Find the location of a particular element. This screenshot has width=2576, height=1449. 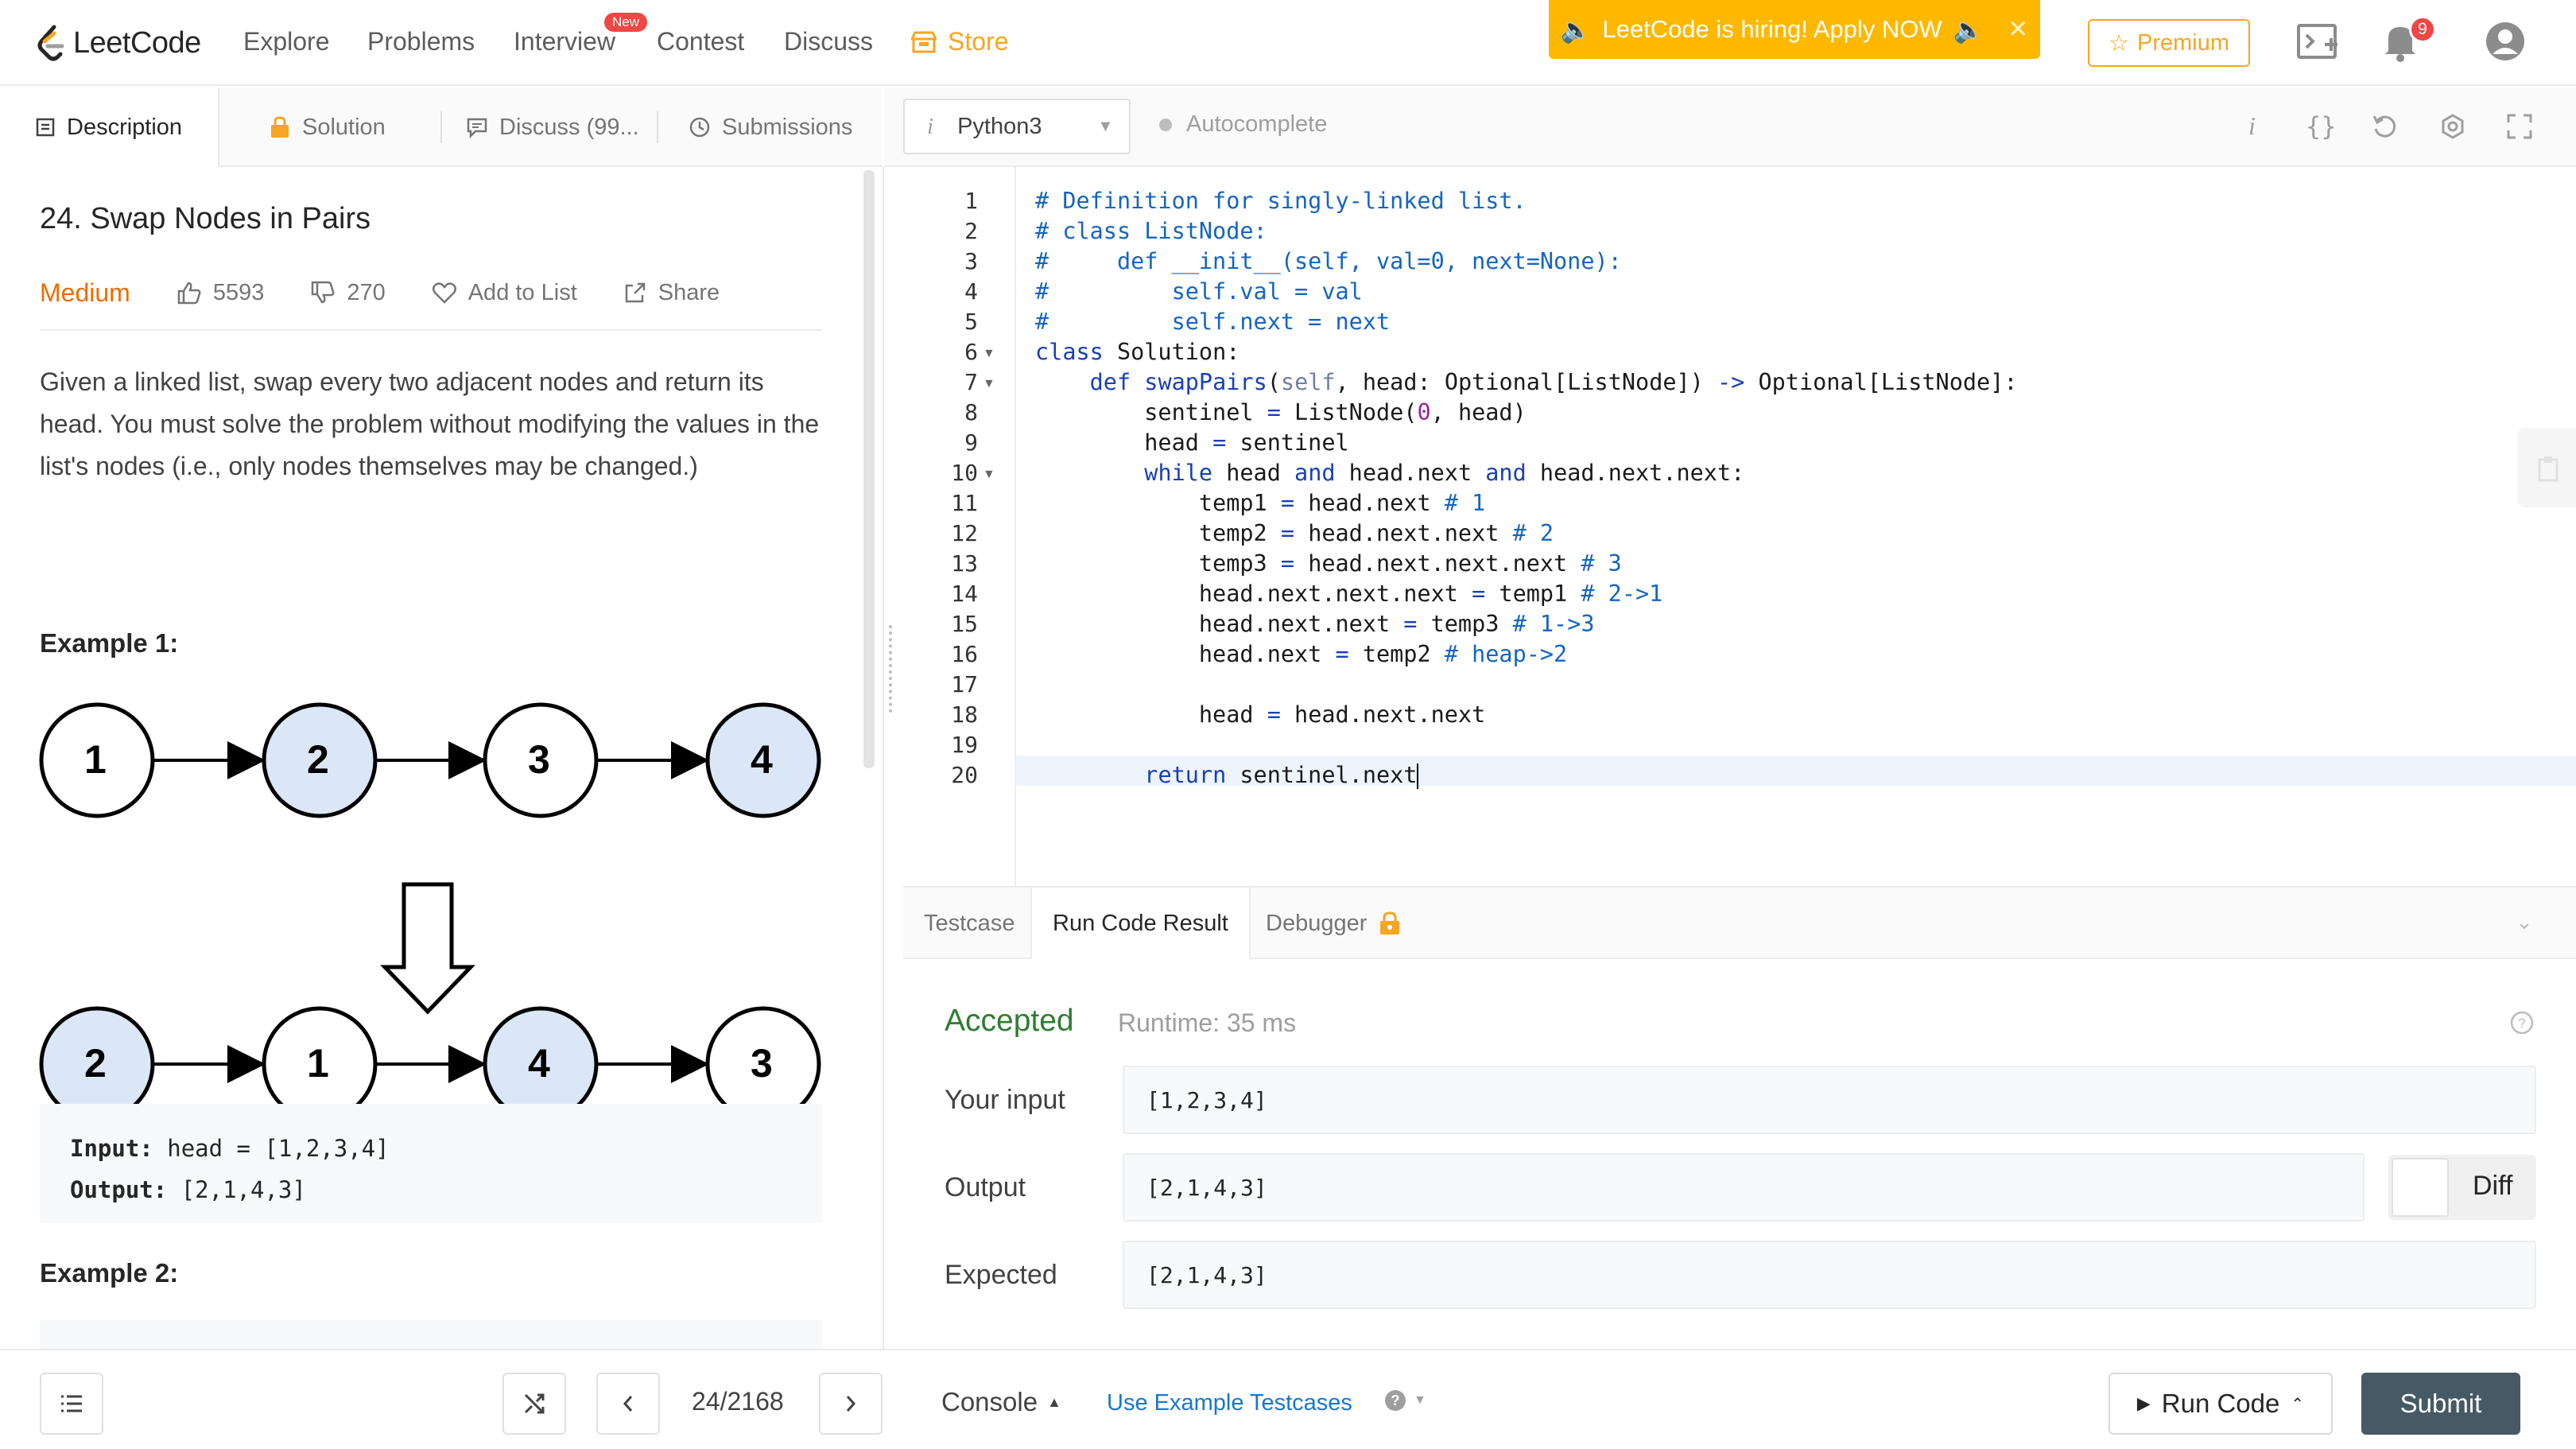

tab-submissions-label: Submissions is located at coordinates (788, 127).